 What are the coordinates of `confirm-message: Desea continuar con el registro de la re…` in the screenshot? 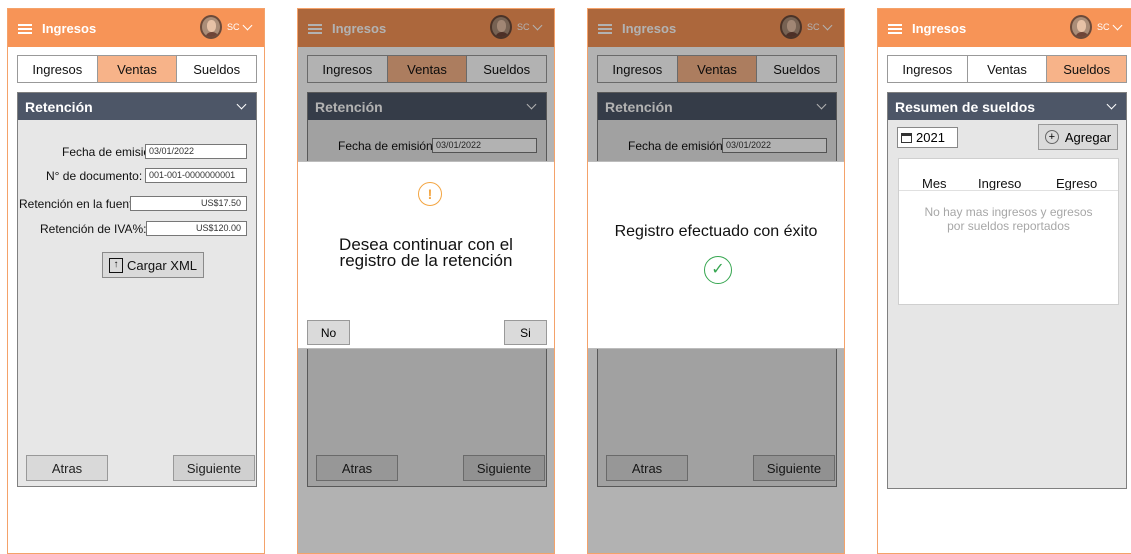 It's located at (426, 253).